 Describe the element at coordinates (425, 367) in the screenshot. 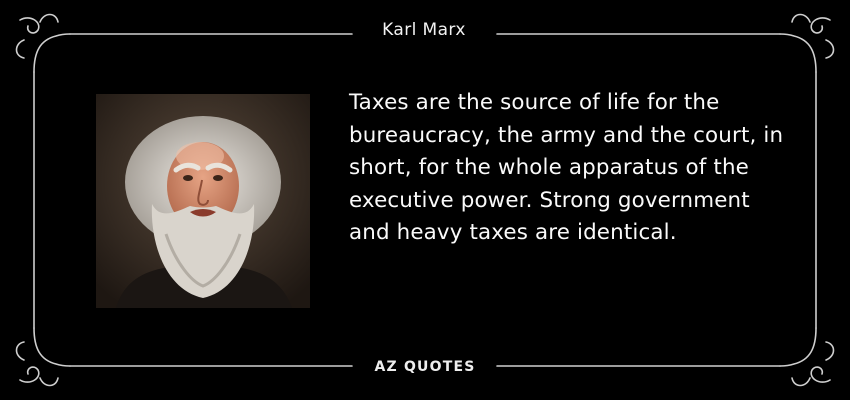

I see `azquotes-logo: AZ QUOTES` at that location.